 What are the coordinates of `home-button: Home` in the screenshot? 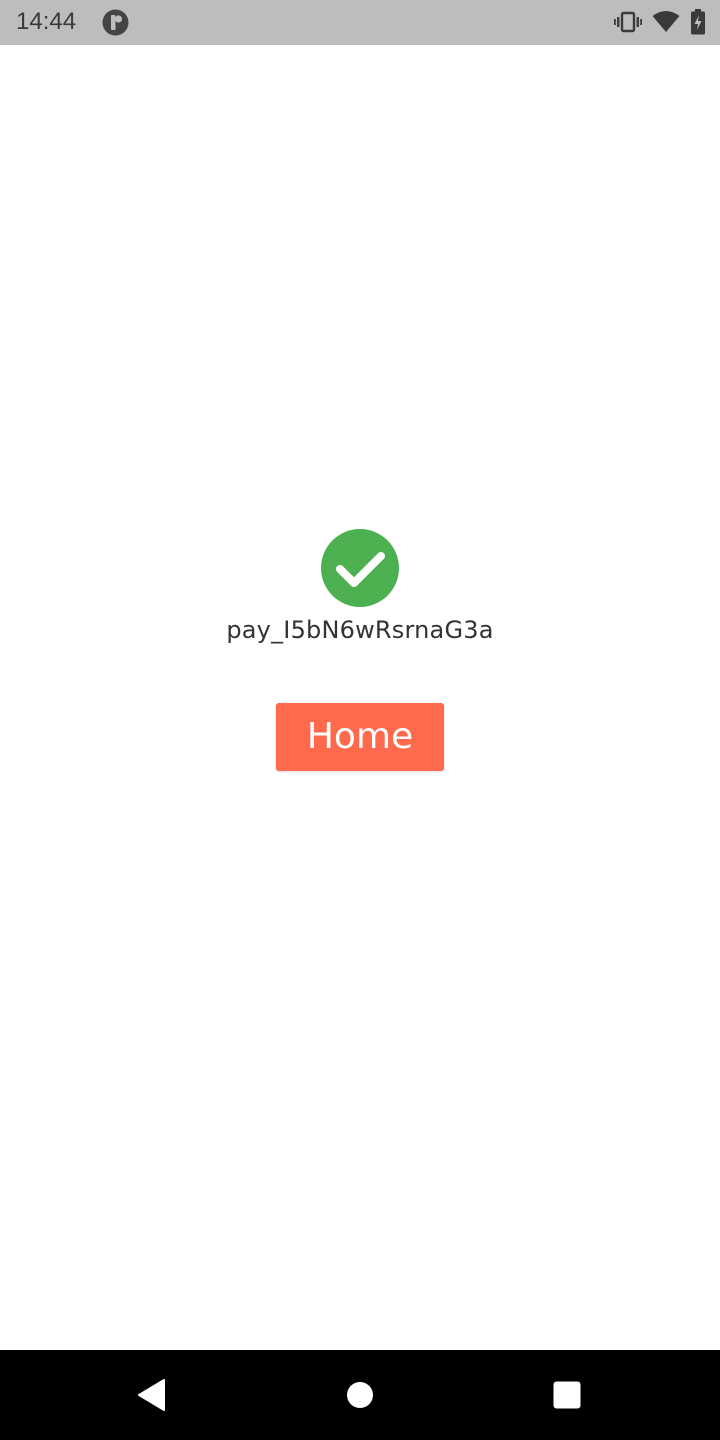 It's located at (360, 737).